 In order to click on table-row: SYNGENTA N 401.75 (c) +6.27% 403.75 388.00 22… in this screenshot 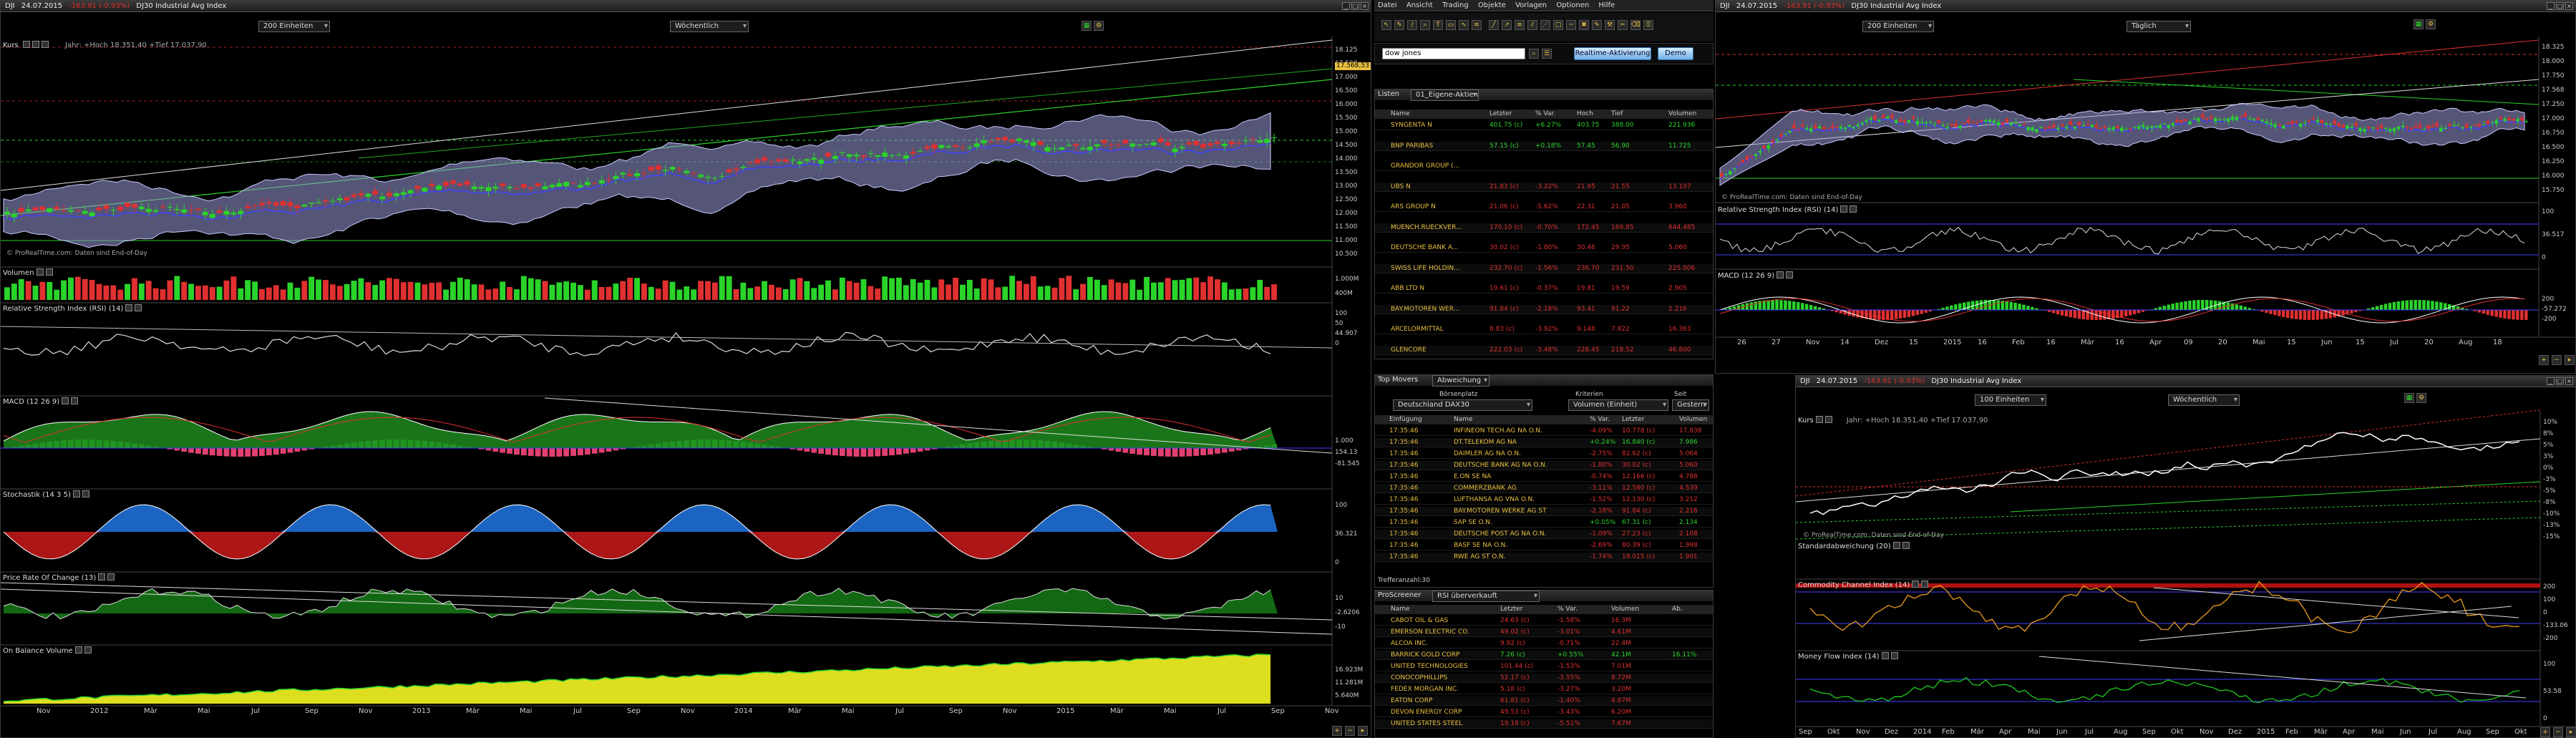, I will do `click(1544, 126)`.